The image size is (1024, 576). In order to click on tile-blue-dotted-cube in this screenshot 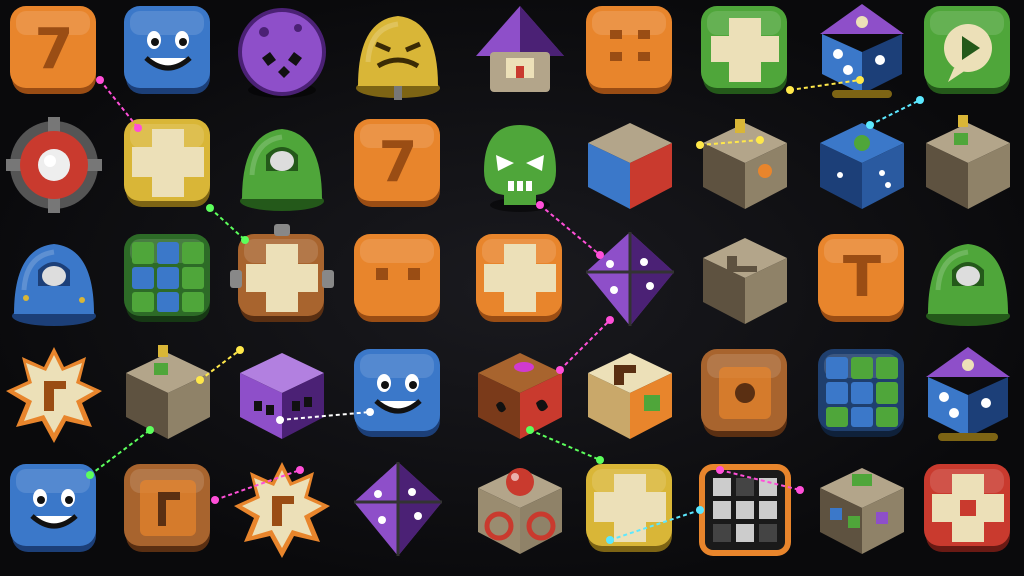, I will do `click(862, 165)`.